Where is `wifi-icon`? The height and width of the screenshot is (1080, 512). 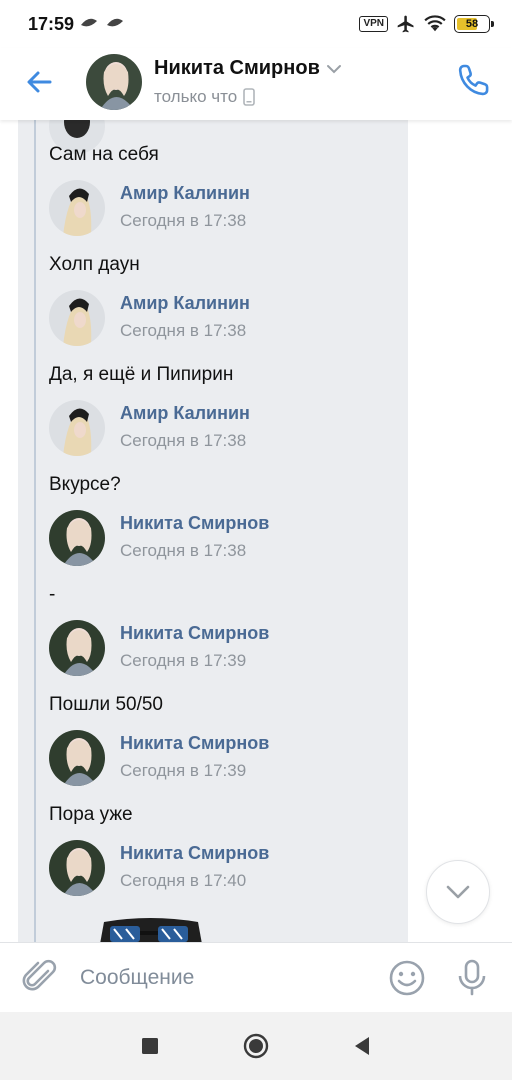 wifi-icon is located at coordinates (435, 23).